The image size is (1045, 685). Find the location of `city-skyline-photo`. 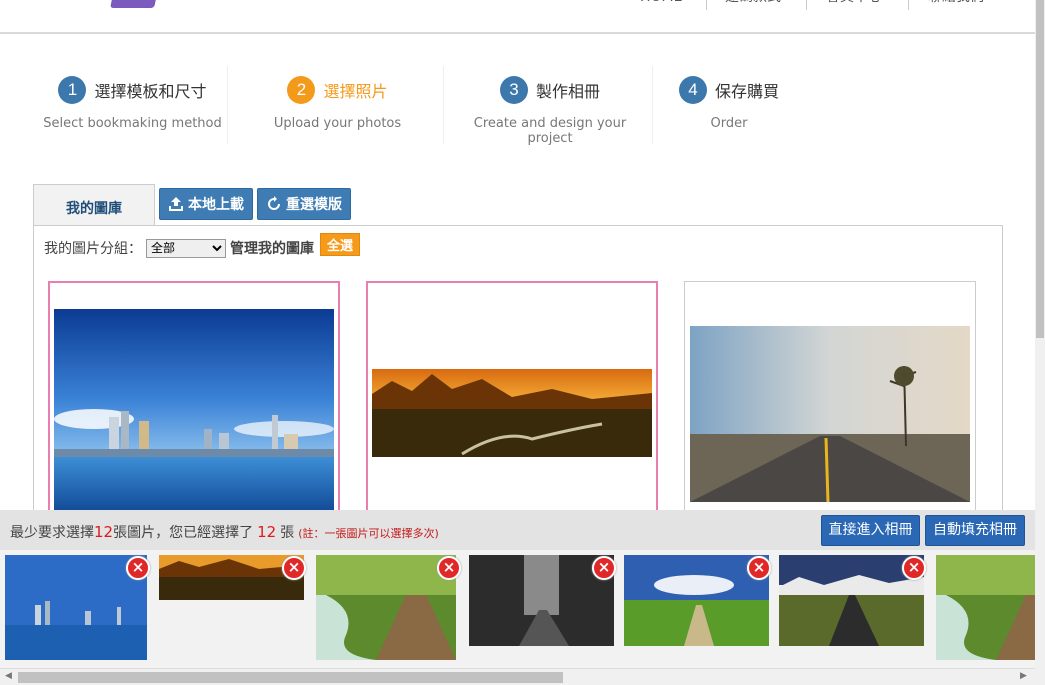

city-skyline-photo is located at coordinates (194, 415).